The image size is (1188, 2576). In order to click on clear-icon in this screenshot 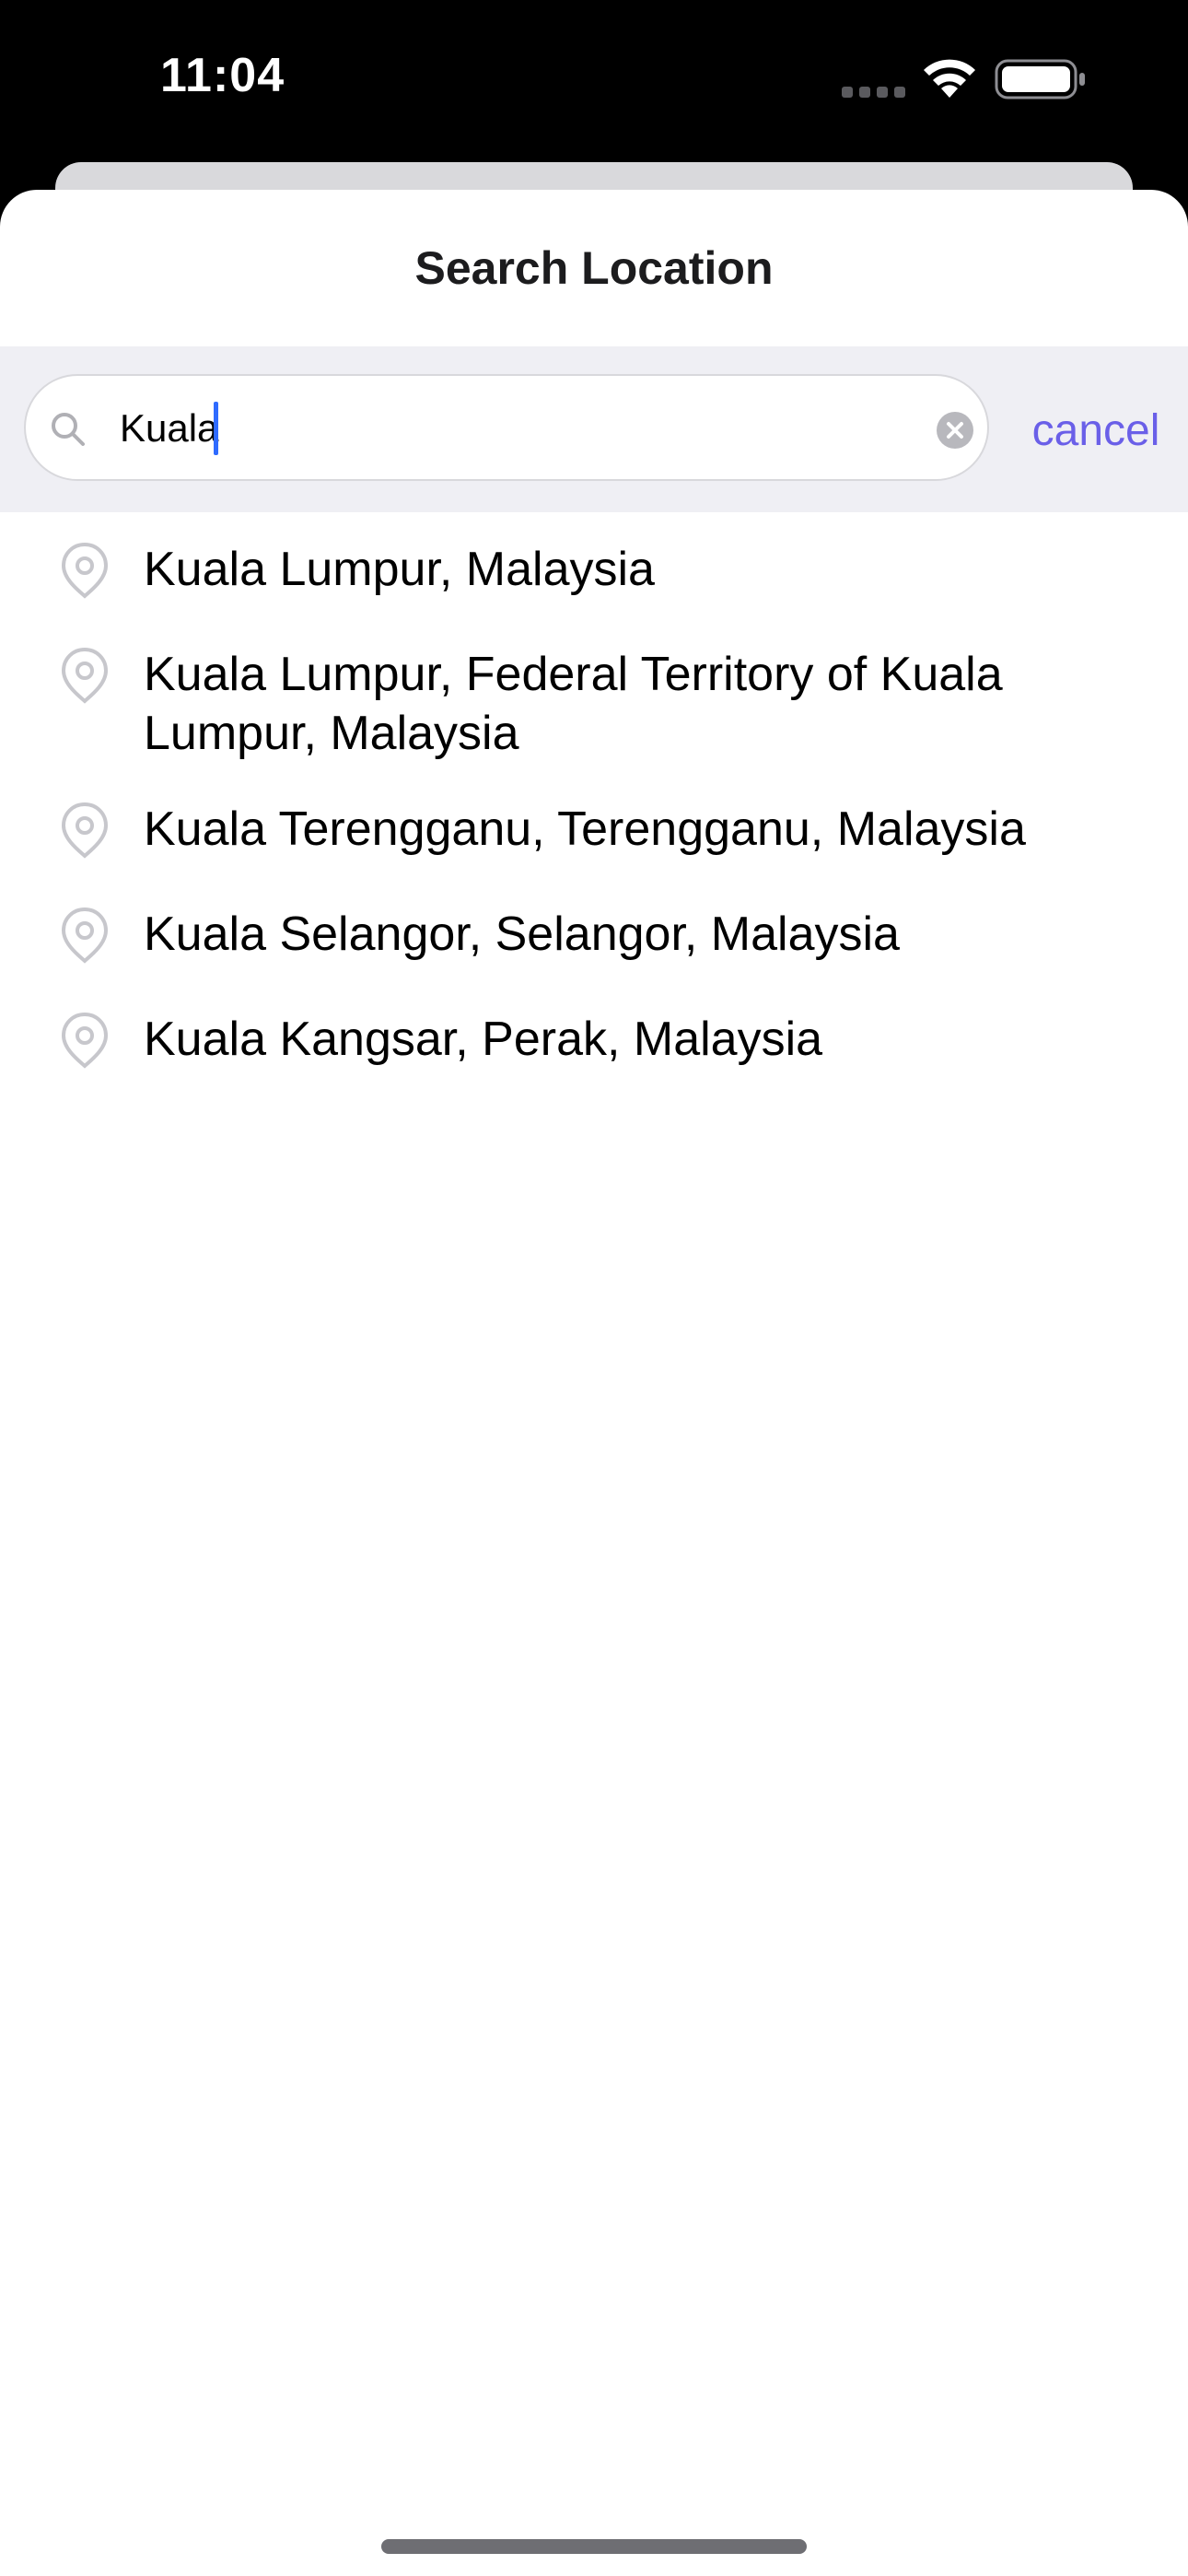, I will do `click(955, 430)`.